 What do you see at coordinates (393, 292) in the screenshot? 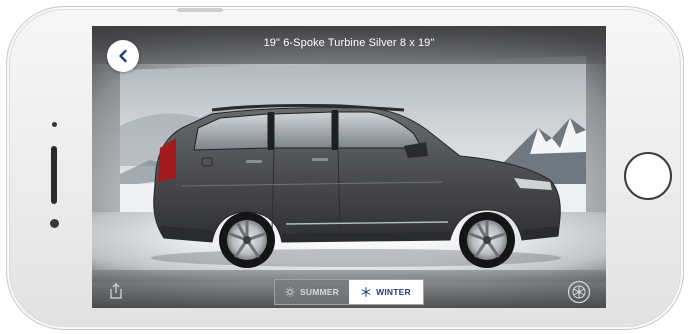
I see `winter-label: WINTER` at bounding box center [393, 292].